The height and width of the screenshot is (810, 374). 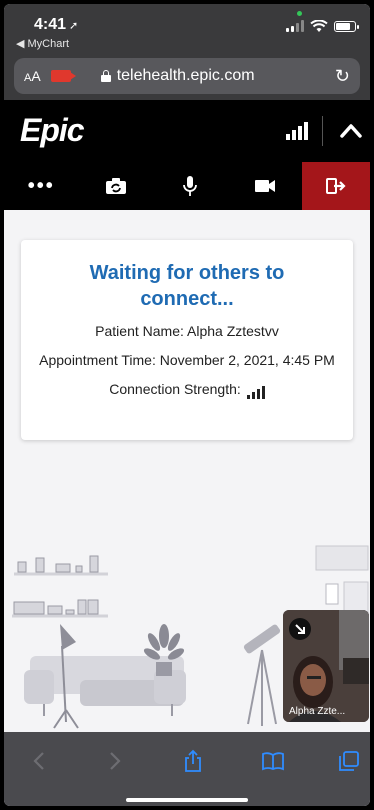 I want to click on appointment-time-label: Appointment Time:, so click(x=97, y=360).